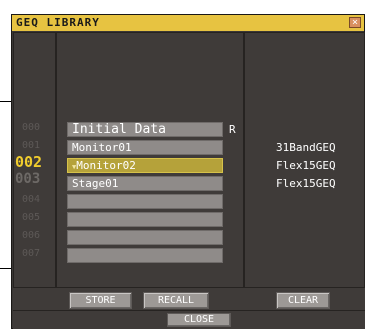  Describe the element at coordinates (29, 162) in the screenshot. I see `library-number-selected: 002` at that location.